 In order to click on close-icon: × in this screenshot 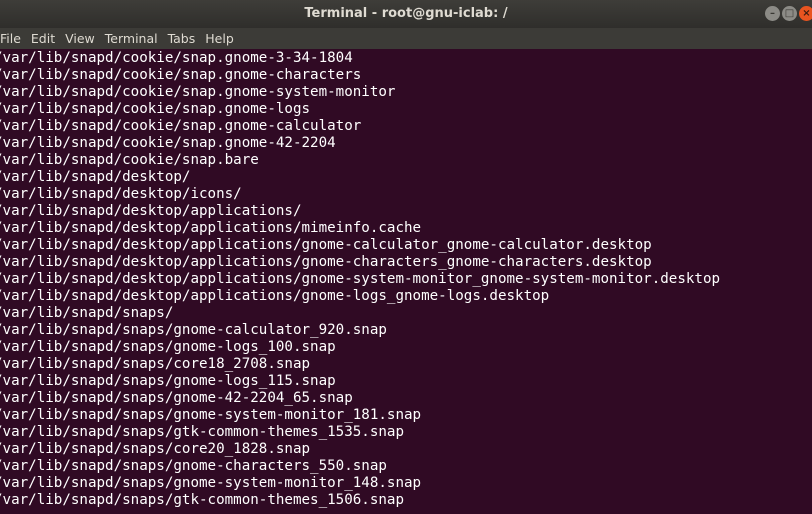, I will do `click(805, 13)`.